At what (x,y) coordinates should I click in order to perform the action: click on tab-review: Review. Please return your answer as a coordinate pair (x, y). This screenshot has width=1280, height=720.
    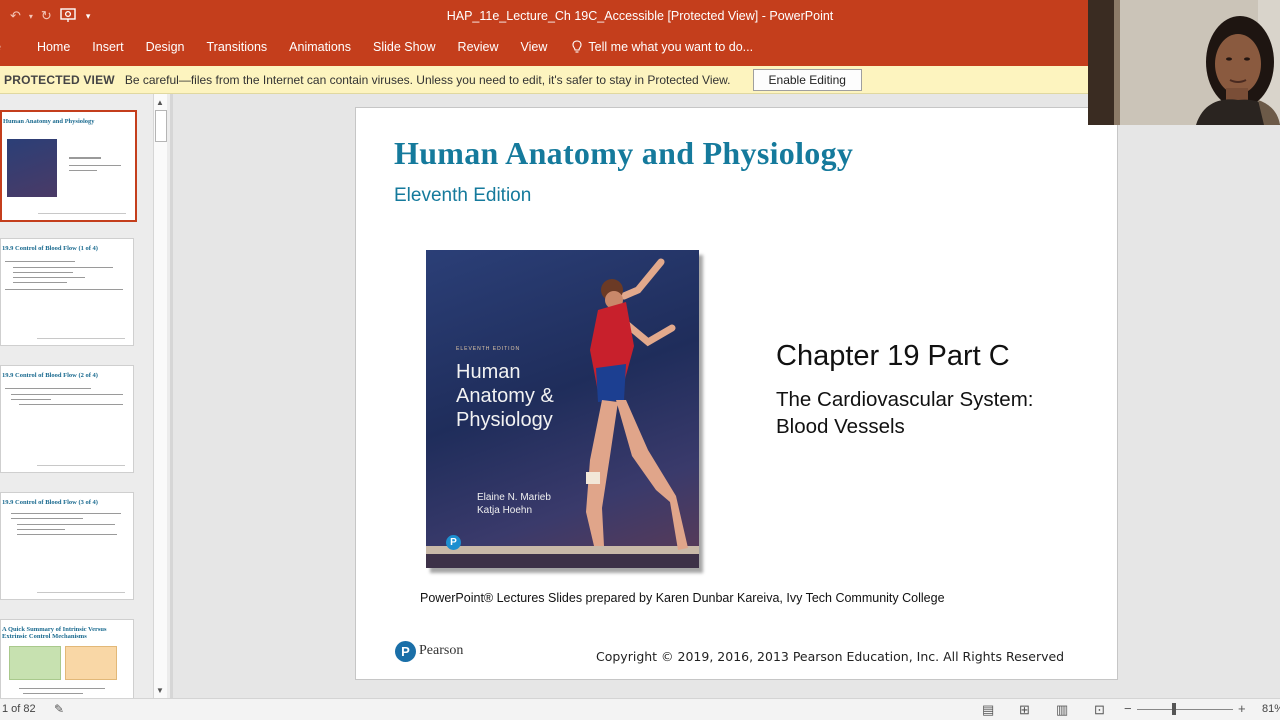
    Looking at the image, I should click on (478, 47).